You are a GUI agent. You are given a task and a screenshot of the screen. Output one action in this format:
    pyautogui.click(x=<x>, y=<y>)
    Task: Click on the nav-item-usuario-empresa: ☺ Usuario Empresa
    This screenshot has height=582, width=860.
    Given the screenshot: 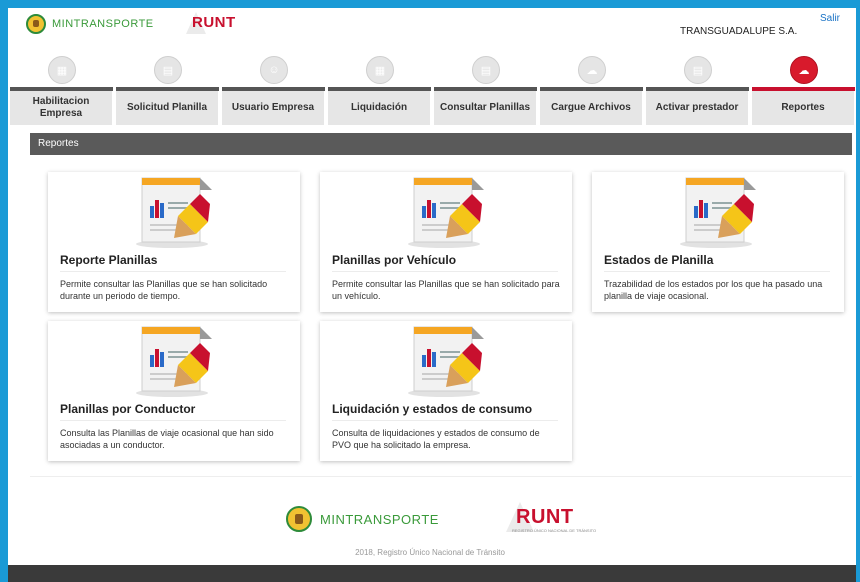 What is the action you would take?
    pyautogui.click(x=274, y=88)
    